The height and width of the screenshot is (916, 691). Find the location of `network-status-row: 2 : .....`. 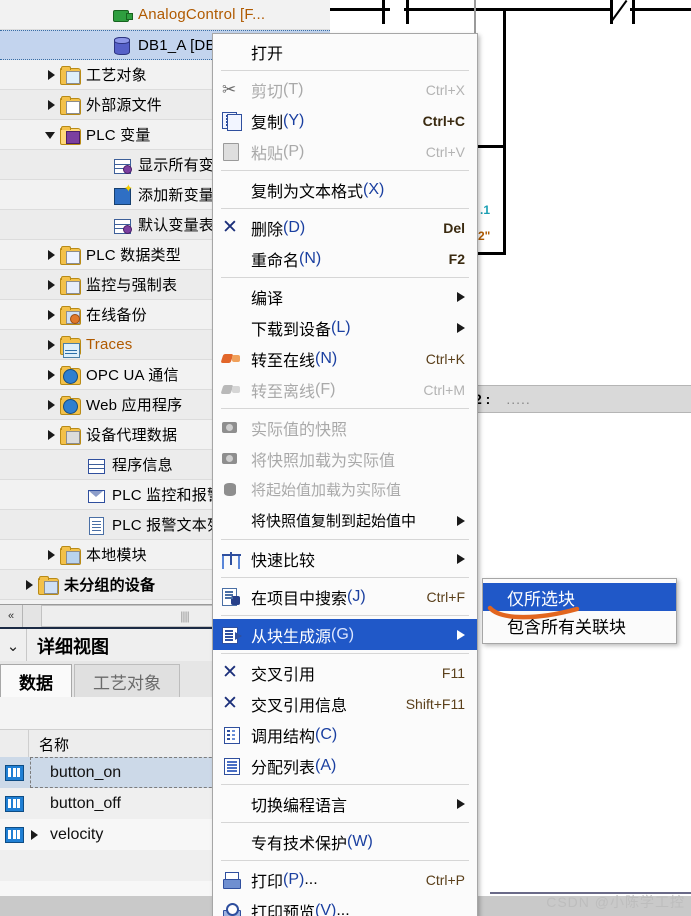

network-status-row: 2 : ..... is located at coordinates (580, 399).